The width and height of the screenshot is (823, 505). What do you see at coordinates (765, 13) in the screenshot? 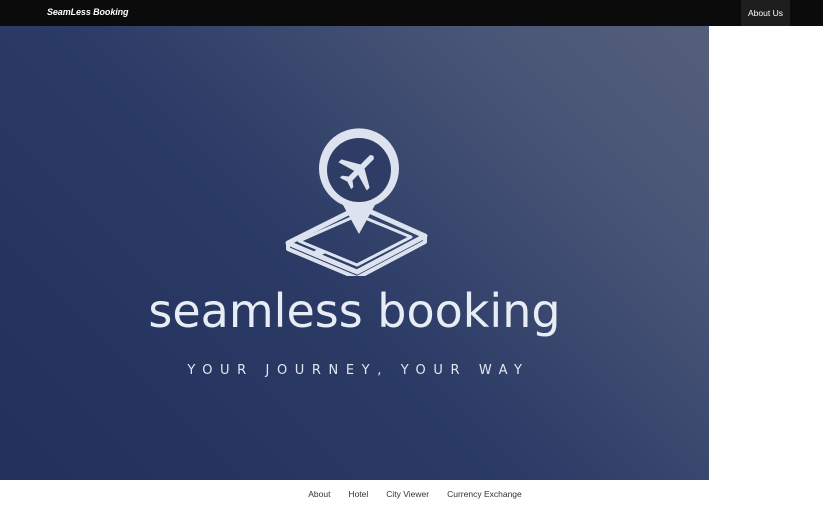
I see `about-us-nav-link: About Us` at bounding box center [765, 13].